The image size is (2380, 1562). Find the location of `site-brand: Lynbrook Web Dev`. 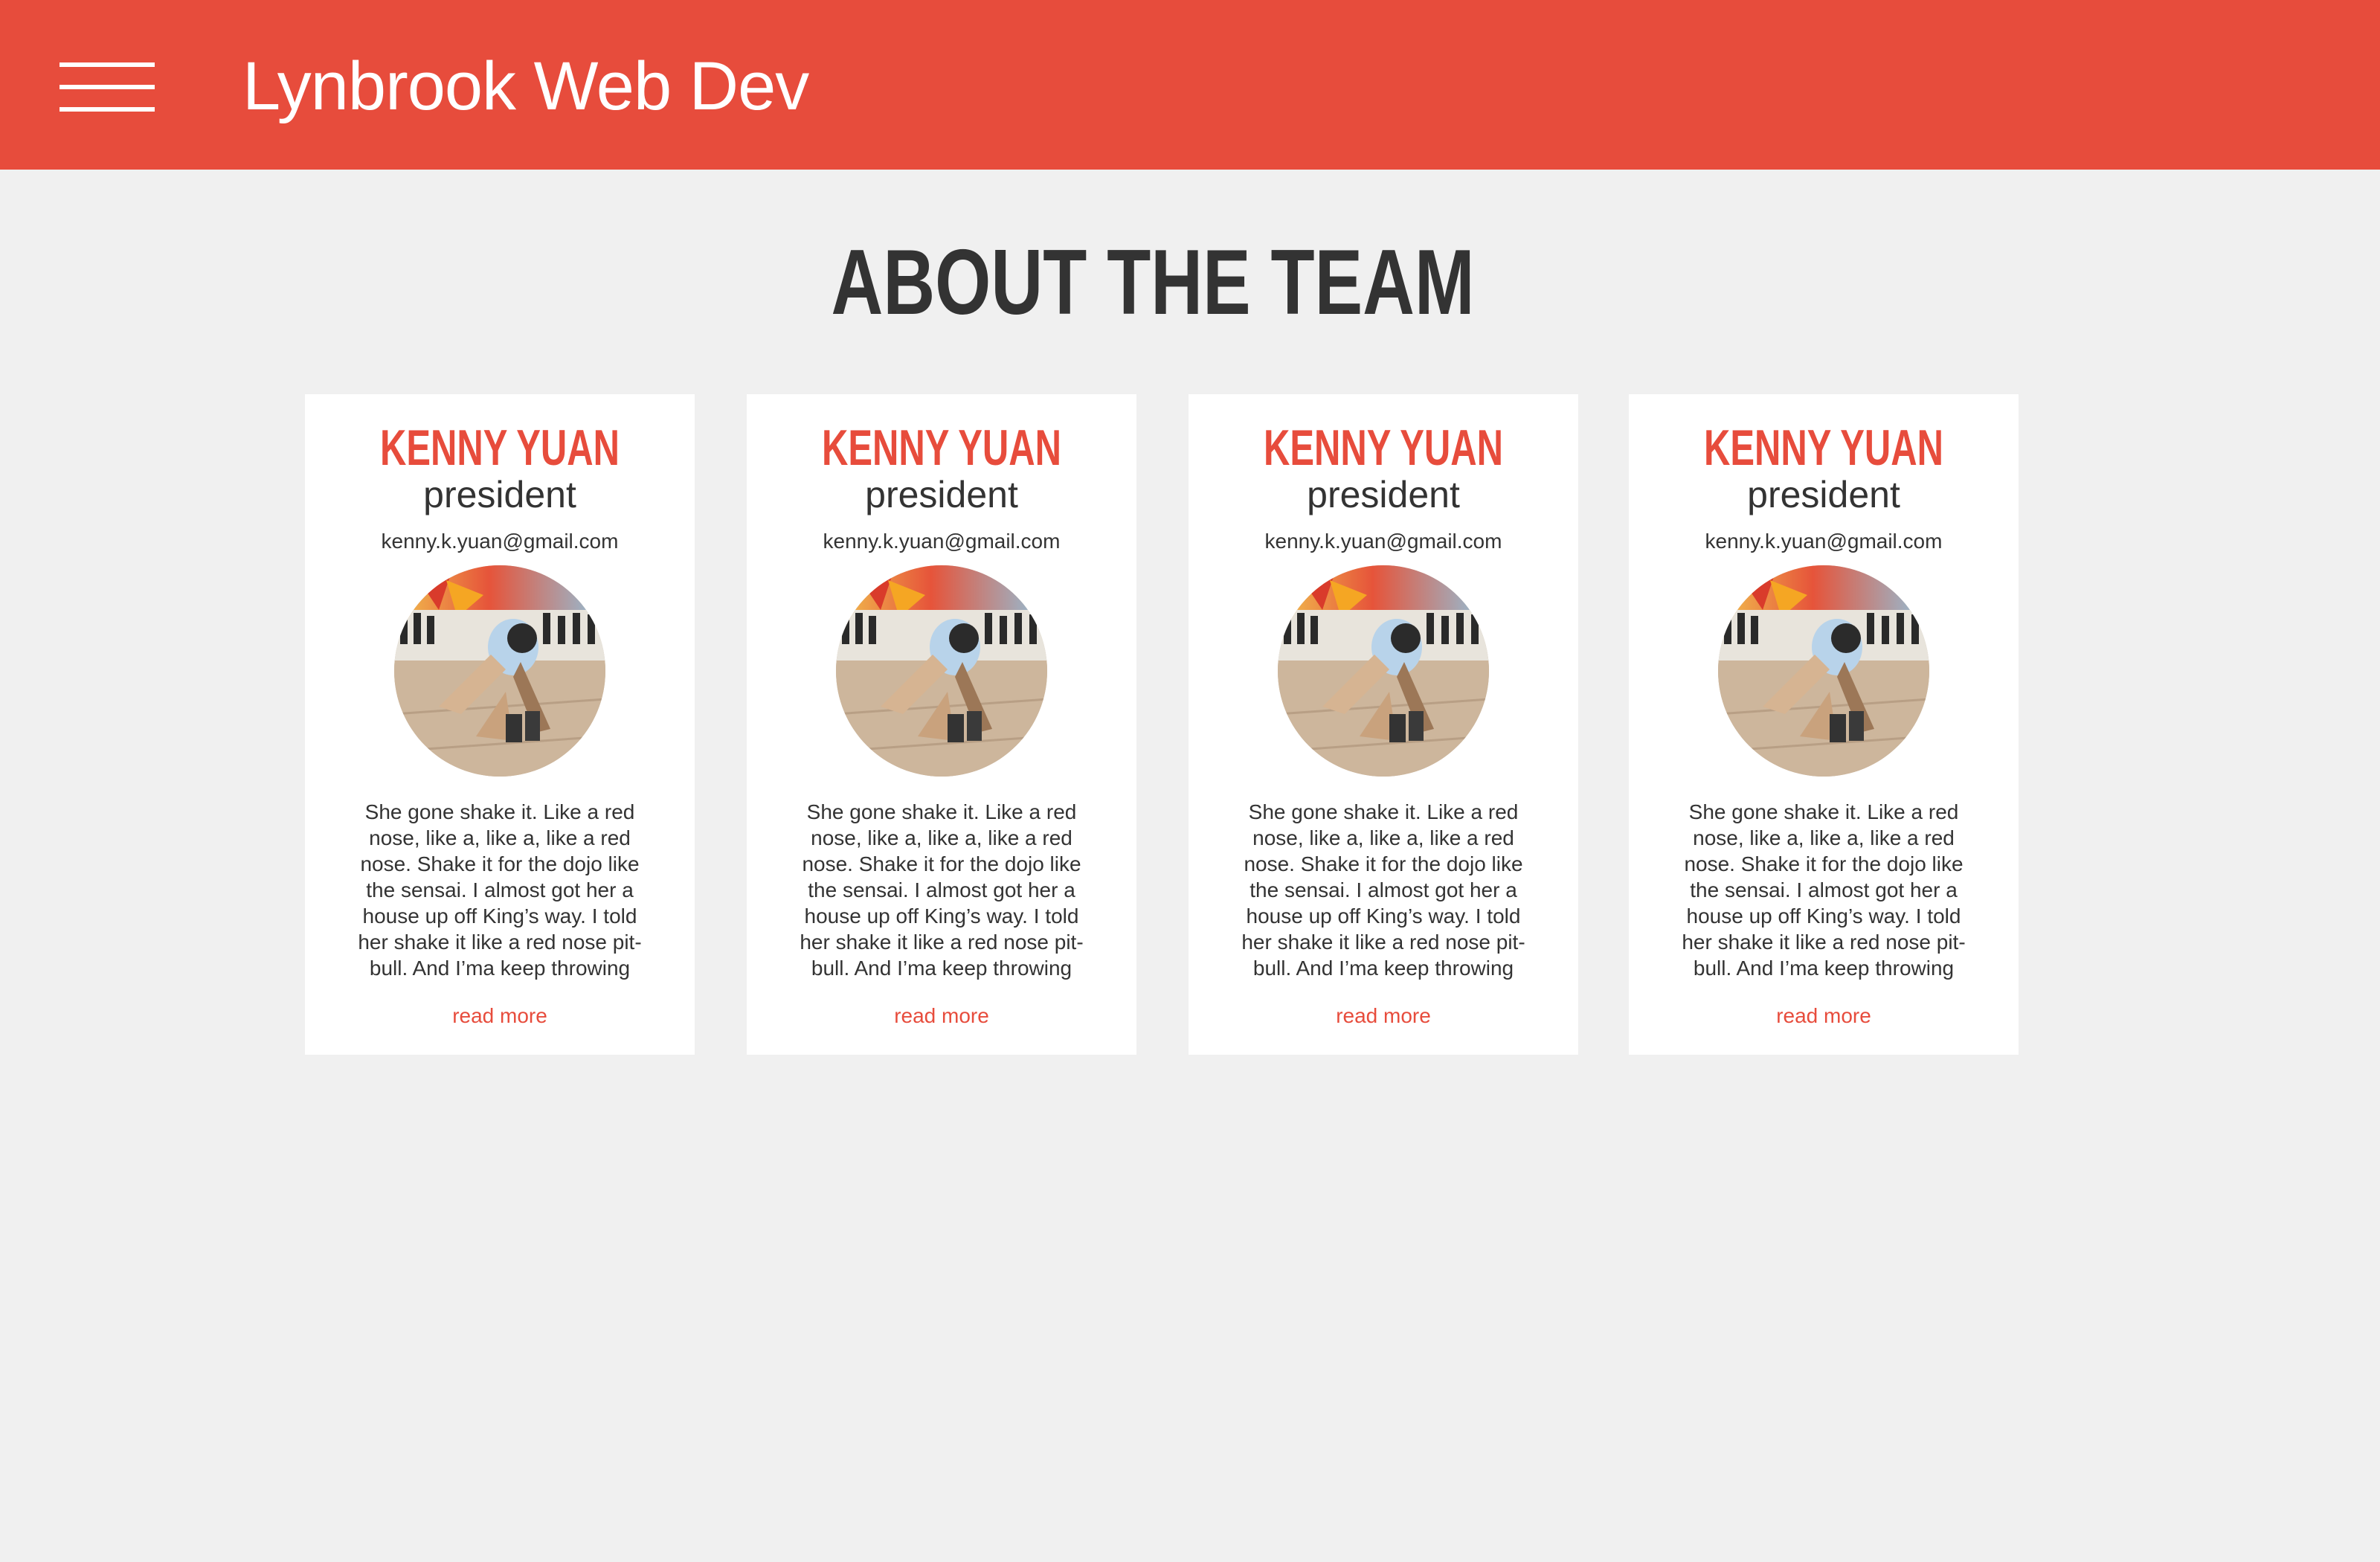

site-brand: Lynbrook Web Dev is located at coordinates (525, 86).